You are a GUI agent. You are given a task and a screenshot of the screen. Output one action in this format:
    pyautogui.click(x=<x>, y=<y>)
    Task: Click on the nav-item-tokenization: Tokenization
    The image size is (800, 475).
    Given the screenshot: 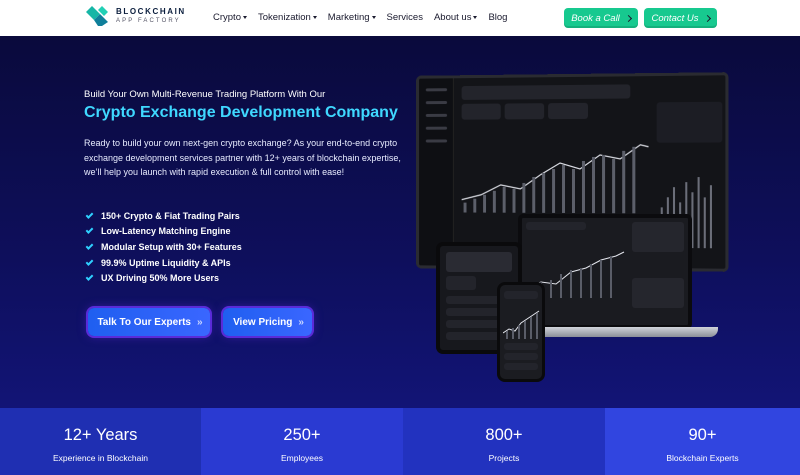 What is the action you would take?
    pyautogui.click(x=287, y=17)
    